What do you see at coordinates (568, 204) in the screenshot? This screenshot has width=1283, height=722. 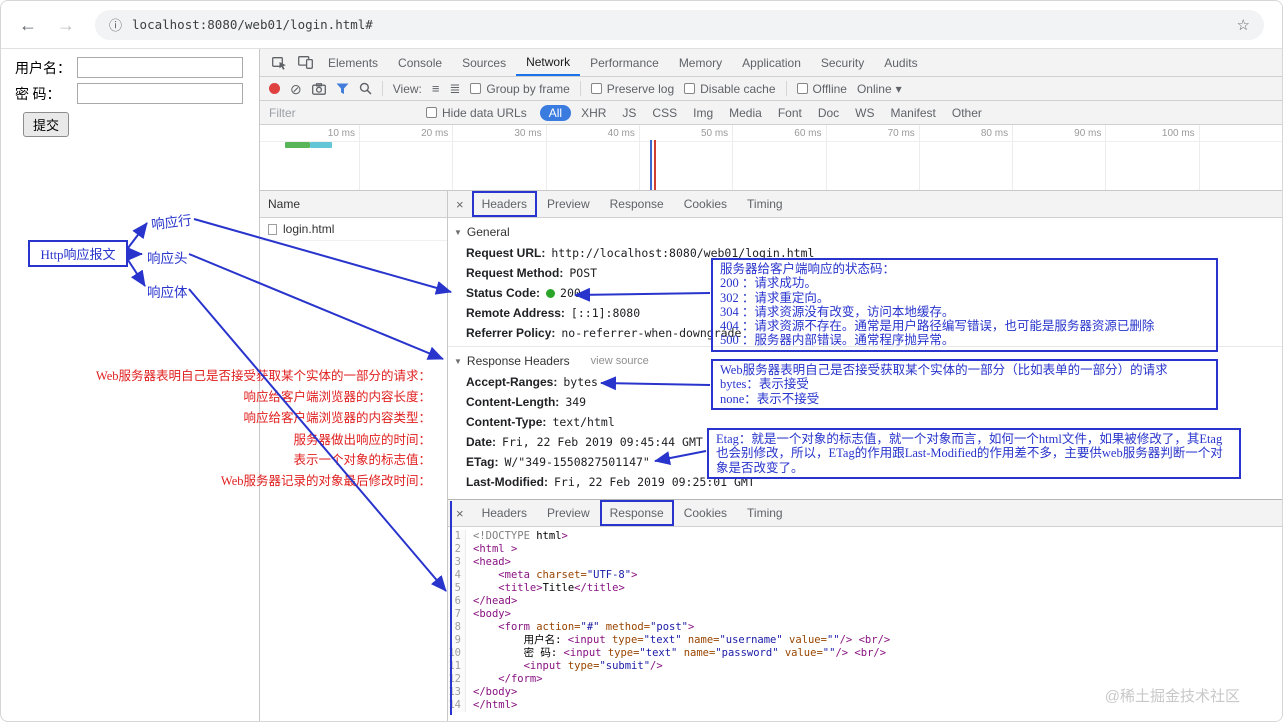 I see `detail-tab-preview: Preview` at bounding box center [568, 204].